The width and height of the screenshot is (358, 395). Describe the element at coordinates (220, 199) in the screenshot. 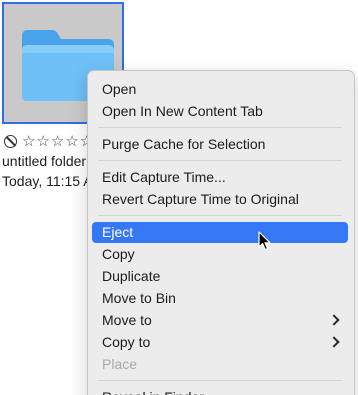

I see `menu-item-revert-capture-time: Revert Capture Time to Original` at that location.